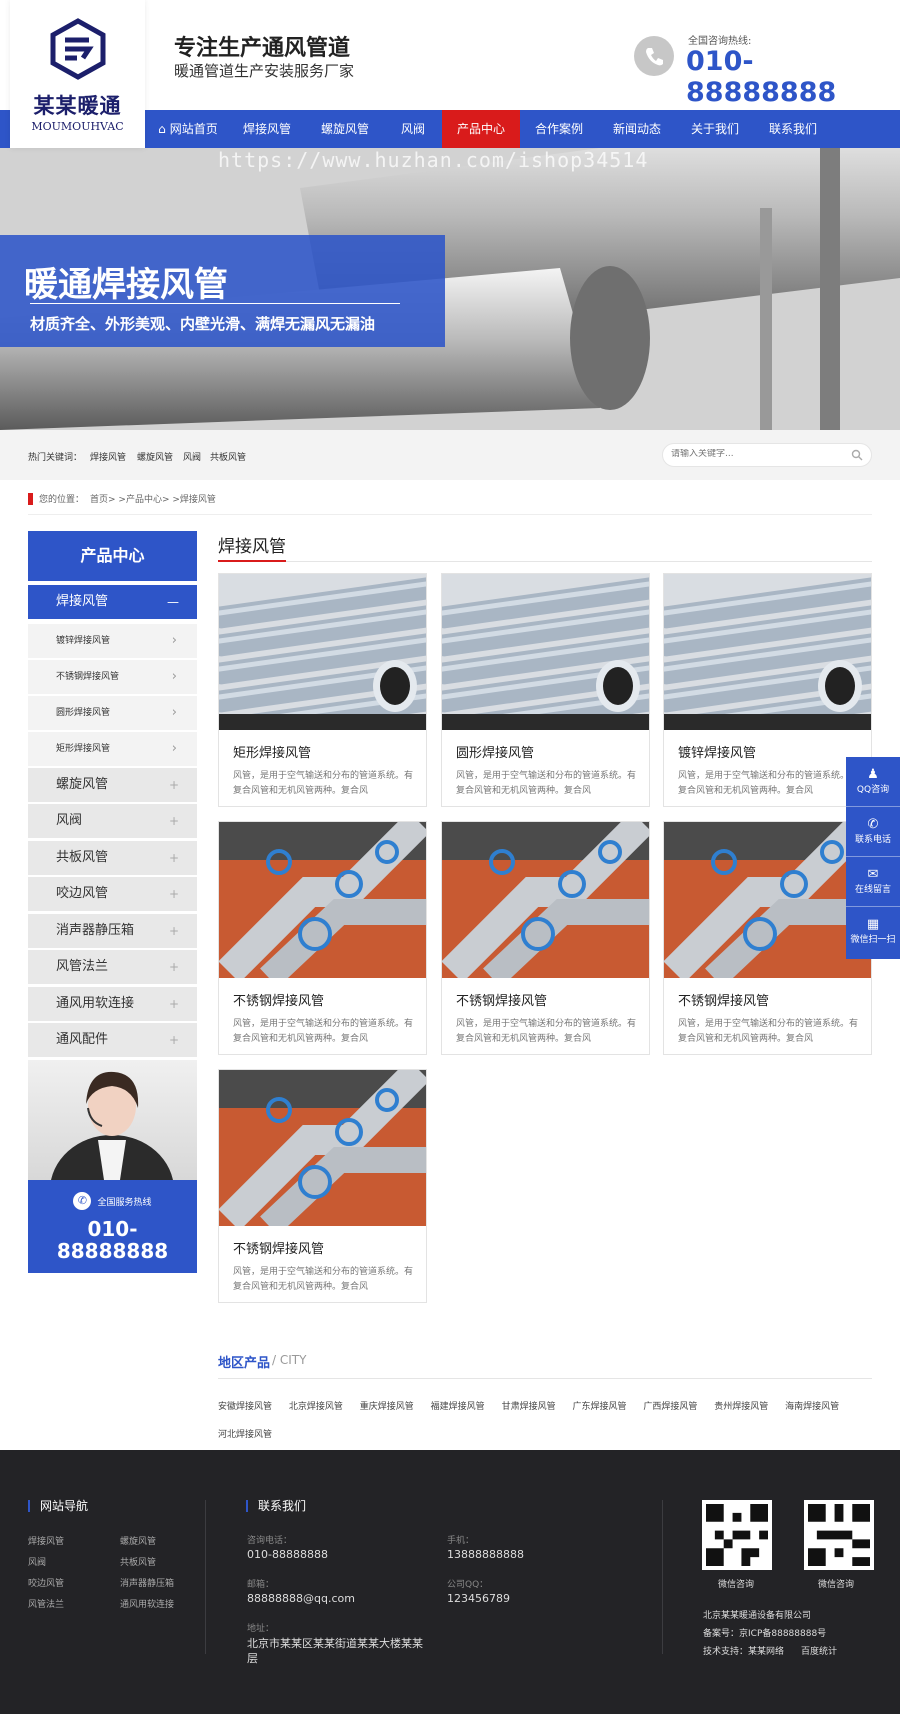 The height and width of the screenshot is (1714, 900). I want to click on nav-welded-duct: 焊接风管, so click(267, 129).